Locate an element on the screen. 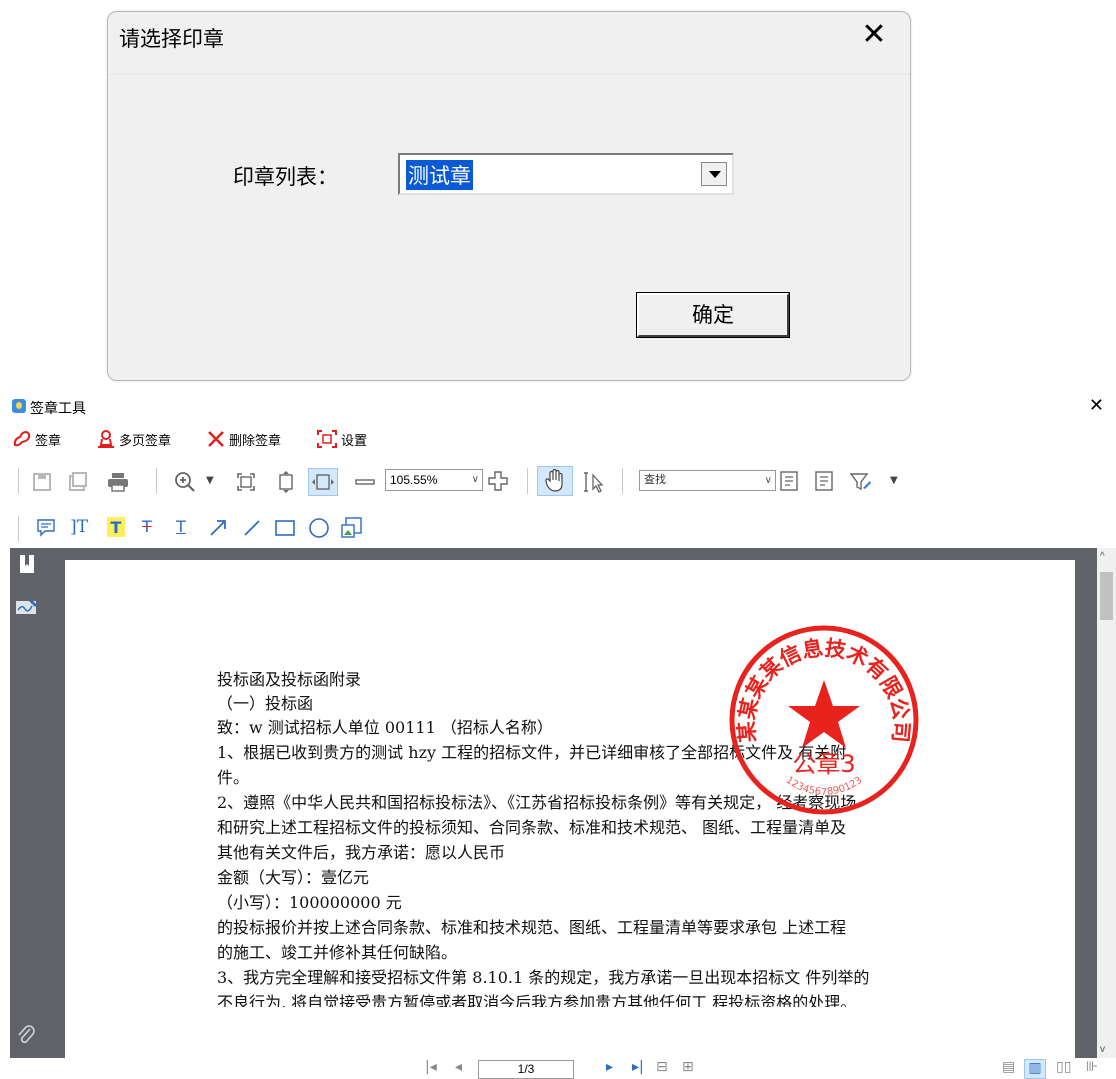 The width and height of the screenshot is (1116, 1079). doc-line: （一）投标函 is located at coordinates (265, 703).